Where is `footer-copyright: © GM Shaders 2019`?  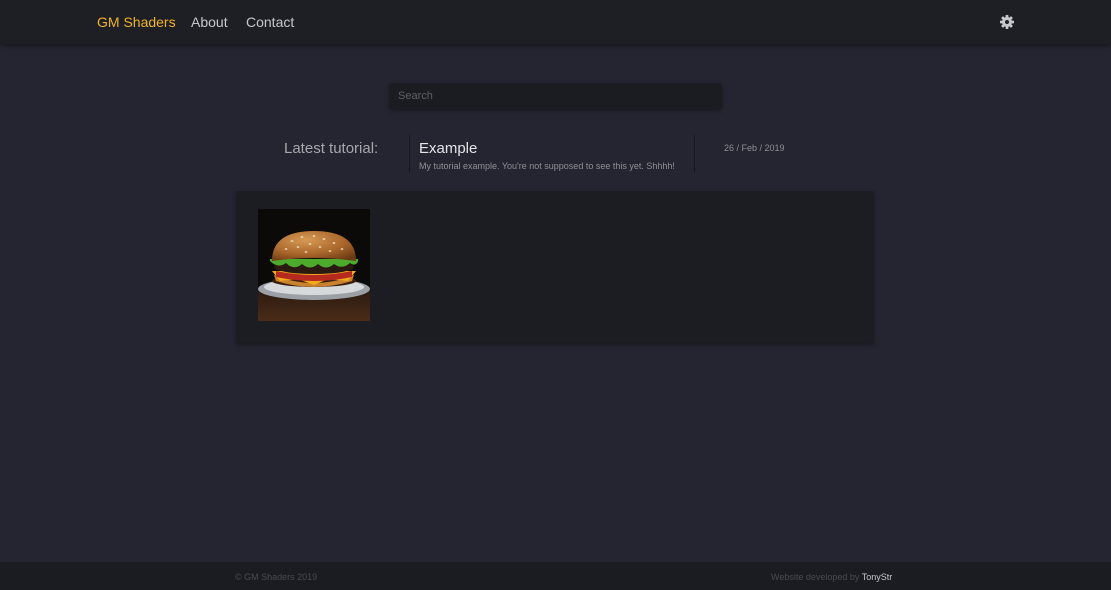 footer-copyright: © GM Shaders 2019 is located at coordinates (276, 577).